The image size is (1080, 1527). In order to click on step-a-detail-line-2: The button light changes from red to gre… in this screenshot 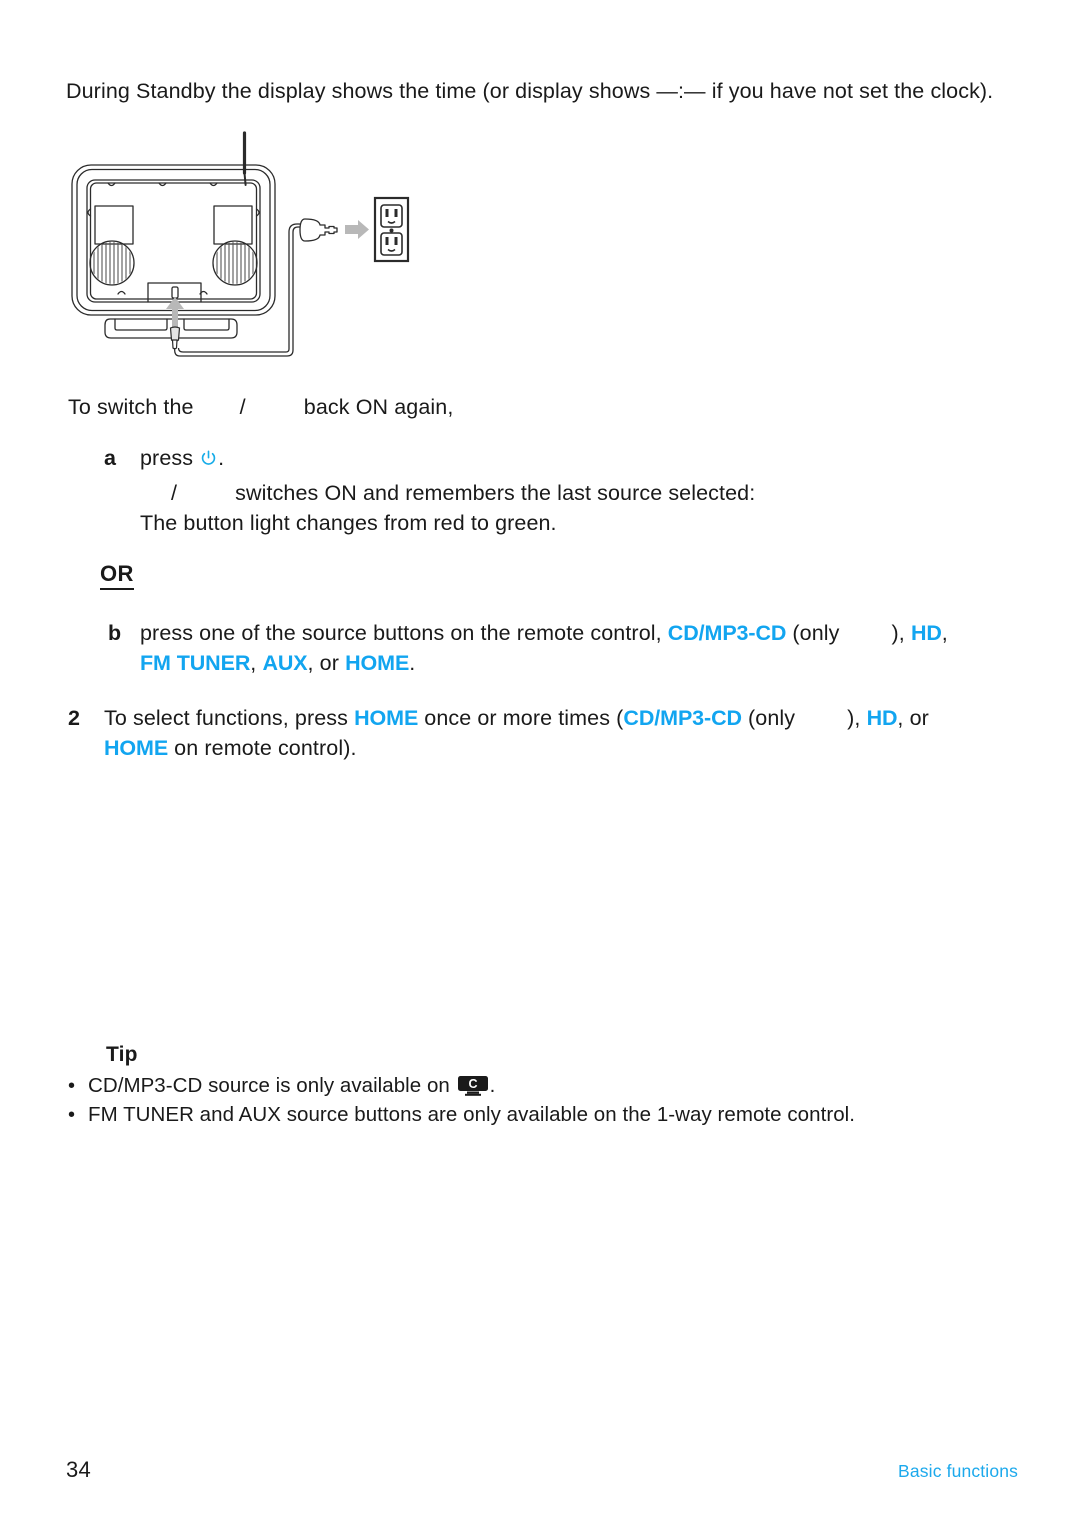, I will do `click(348, 523)`.